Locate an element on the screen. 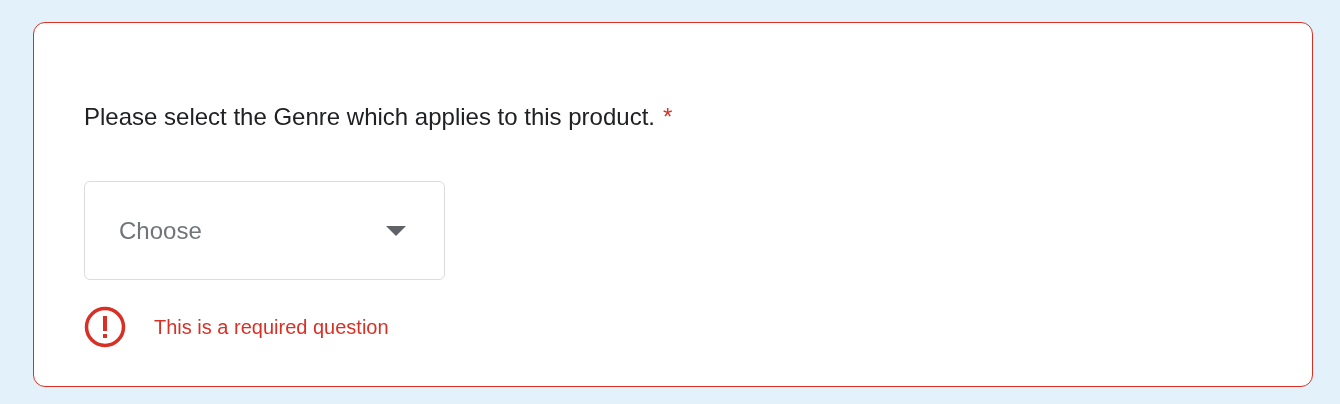 Image resolution: width=1340 pixels, height=404 pixels. question-text: Please select the Genre which applies to this product. is located at coordinates (369, 117).